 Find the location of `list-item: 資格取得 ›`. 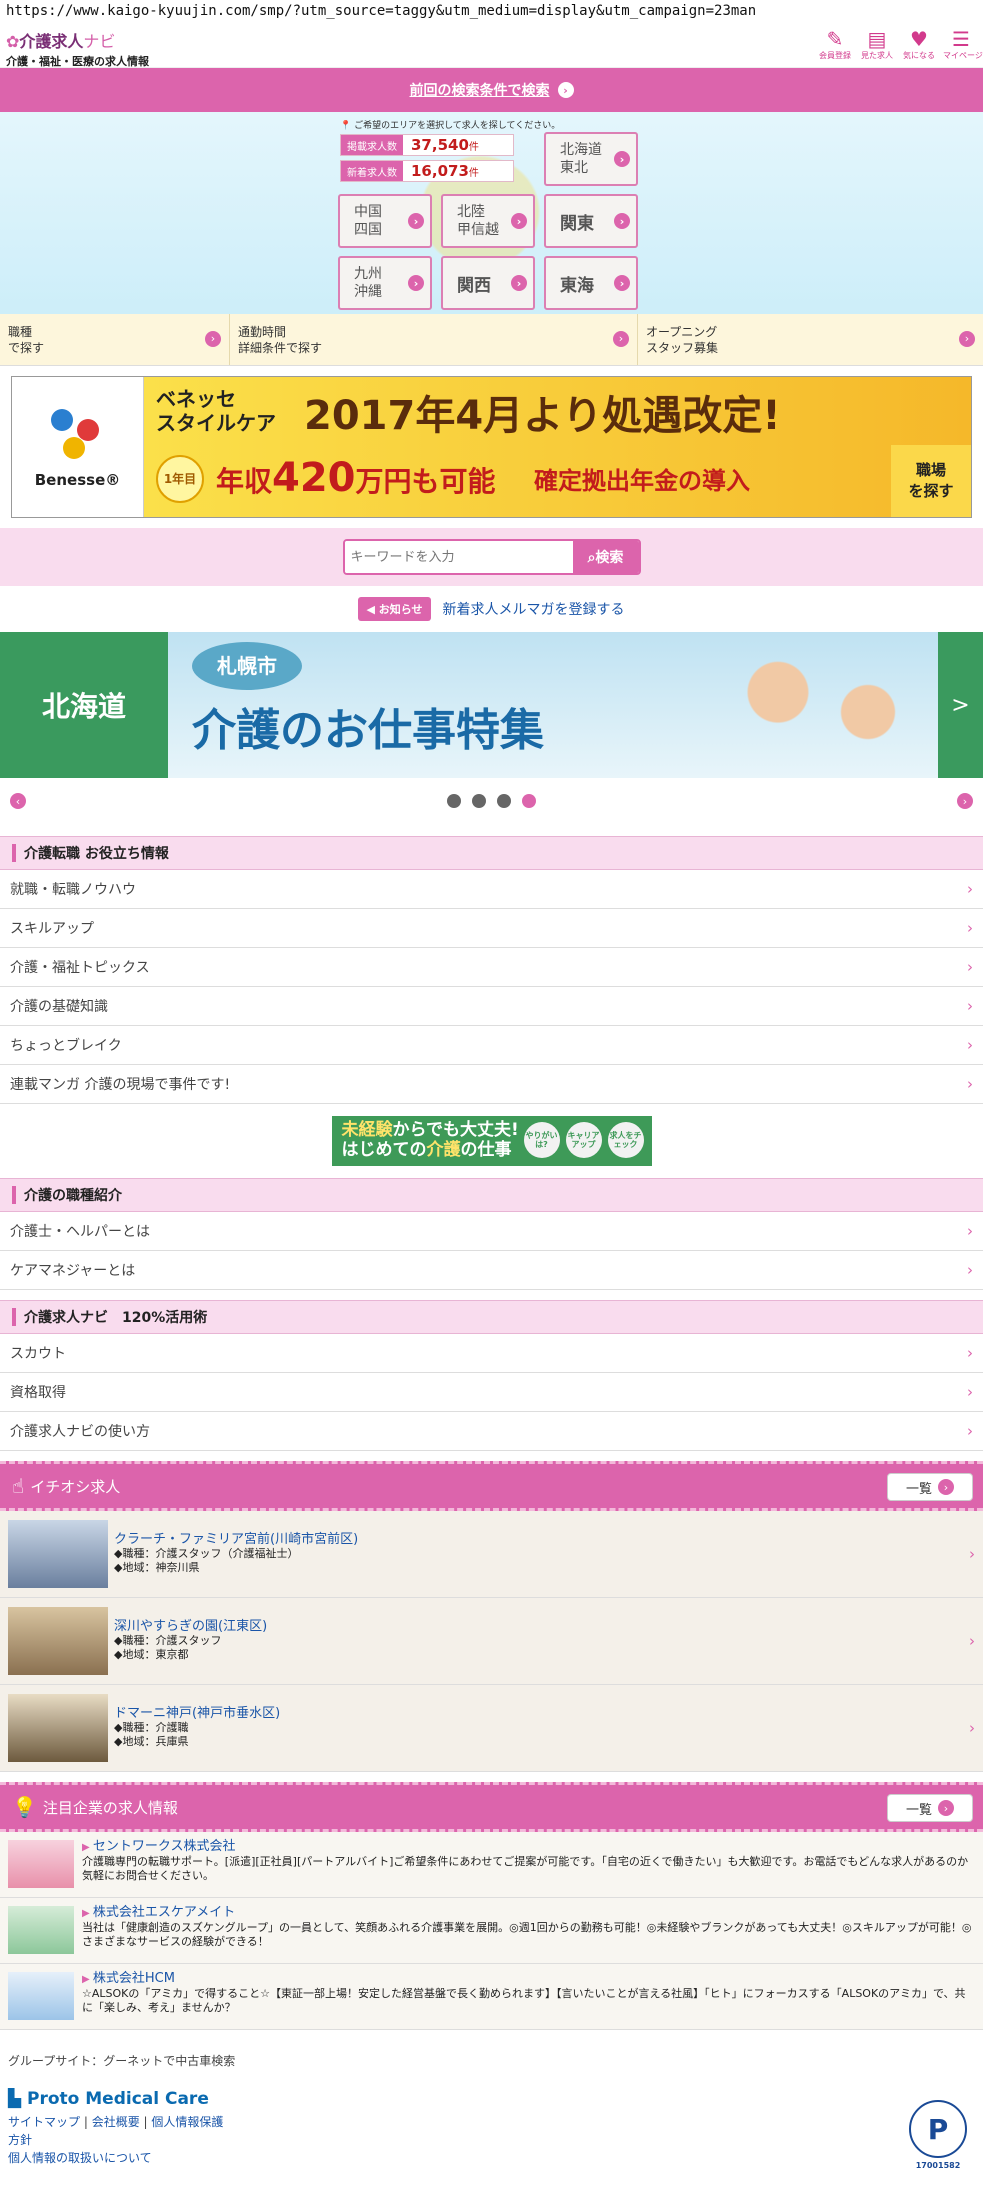

list-item: 資格取得 › is located at coordinates (491, 1392).